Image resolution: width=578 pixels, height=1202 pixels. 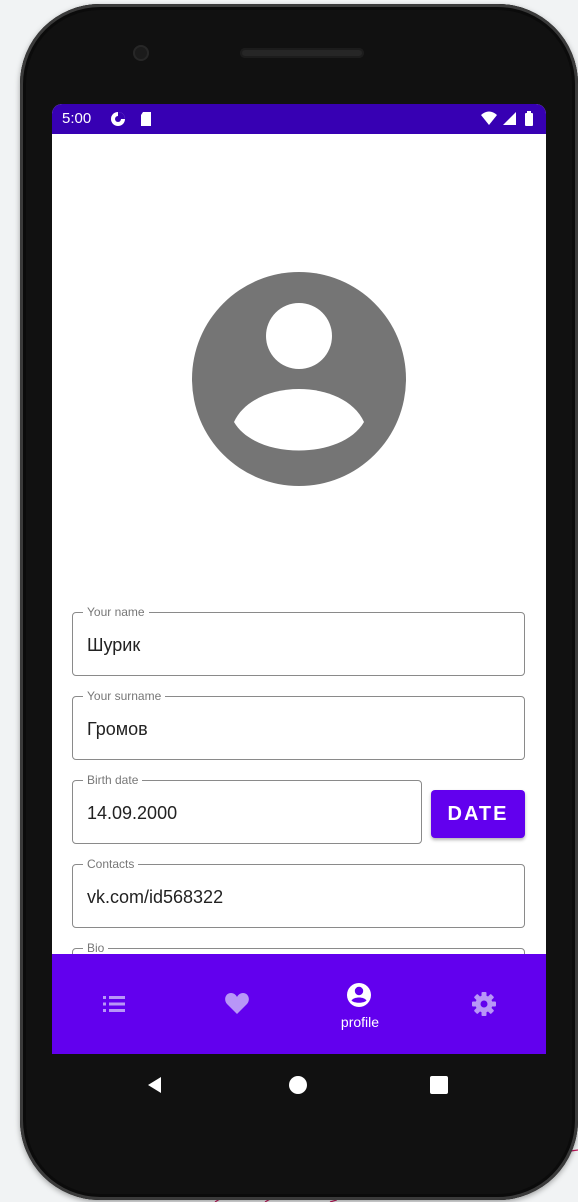 I want to click on birth-date-field: Birth date 14.09.2000, so click(x=247, y=808).